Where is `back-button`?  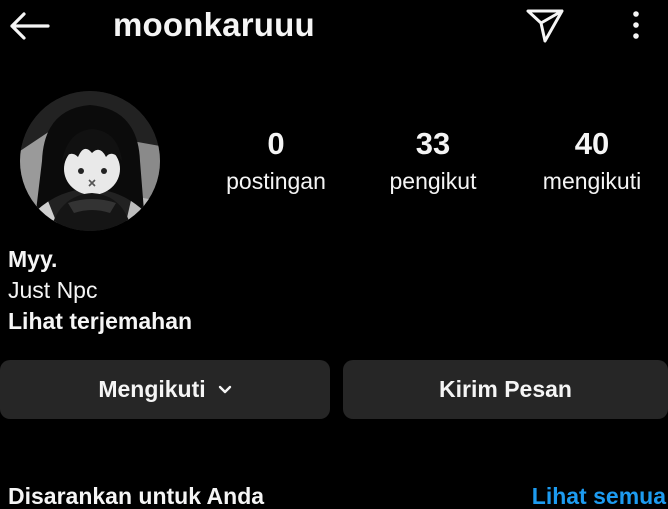
back-button is located at coordinates (29, 26).